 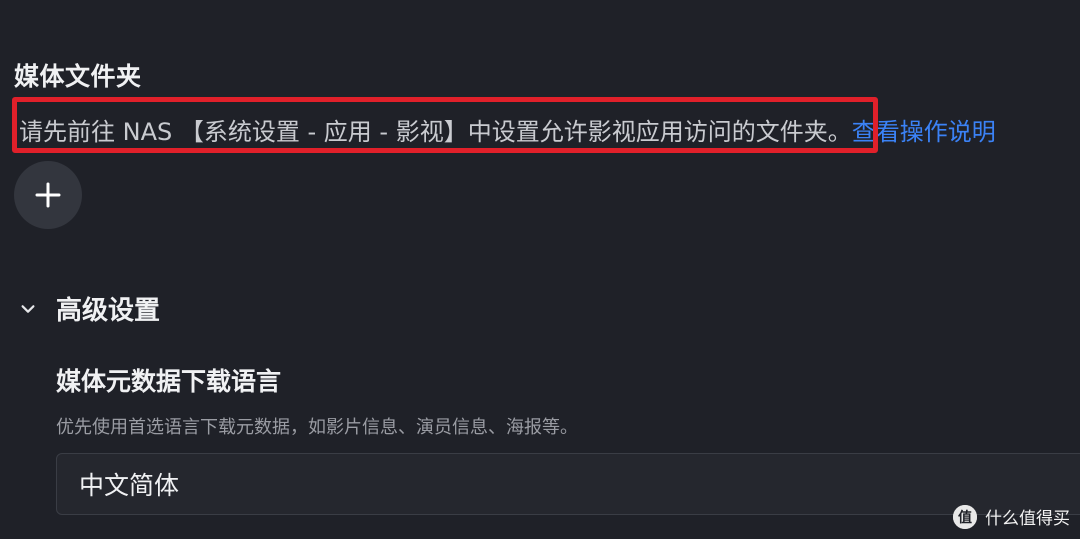 I want to click on add-folder-button, so click(x=48, y=195).